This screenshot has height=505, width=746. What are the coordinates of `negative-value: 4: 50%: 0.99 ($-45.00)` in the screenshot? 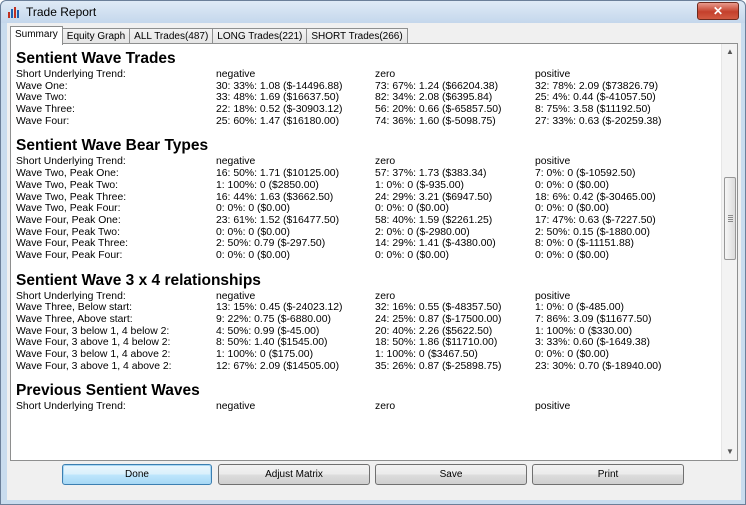 It's located at (268, 331).